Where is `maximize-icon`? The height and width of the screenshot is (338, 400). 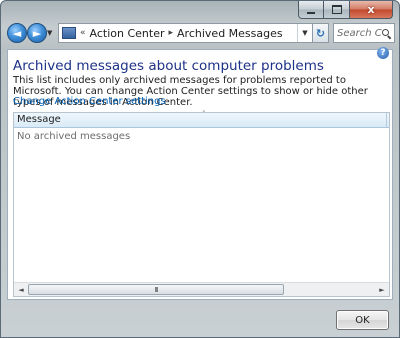
maximize-icon is located at coordinates (336, 9).